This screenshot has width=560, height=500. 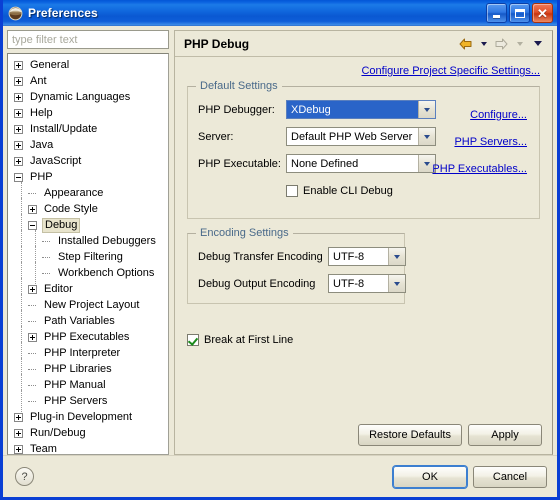 I want to click on filter-input, so click(x=88, y=39).